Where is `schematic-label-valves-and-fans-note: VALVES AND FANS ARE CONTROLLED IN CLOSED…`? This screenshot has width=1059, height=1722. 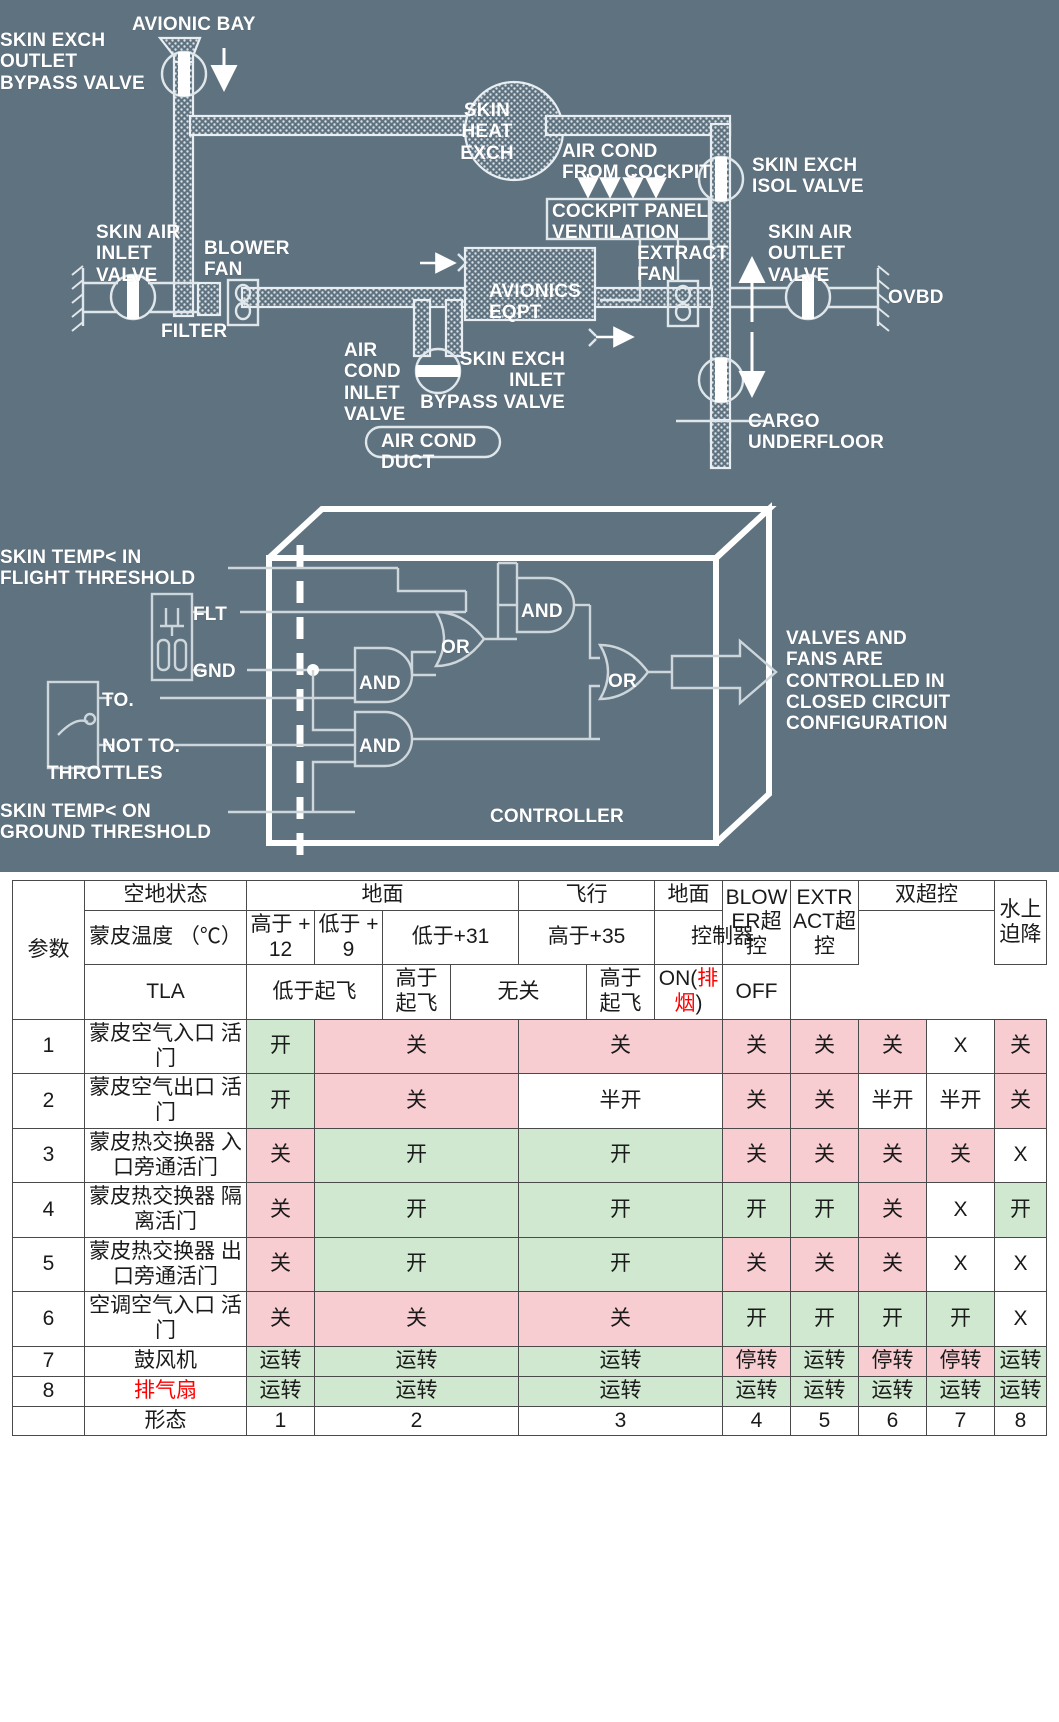
schematic-label-valves-and-fans-note: VALVES AND FANS ARE CONTROLLED IN CLOSED… is located at coordinates (868, 681).